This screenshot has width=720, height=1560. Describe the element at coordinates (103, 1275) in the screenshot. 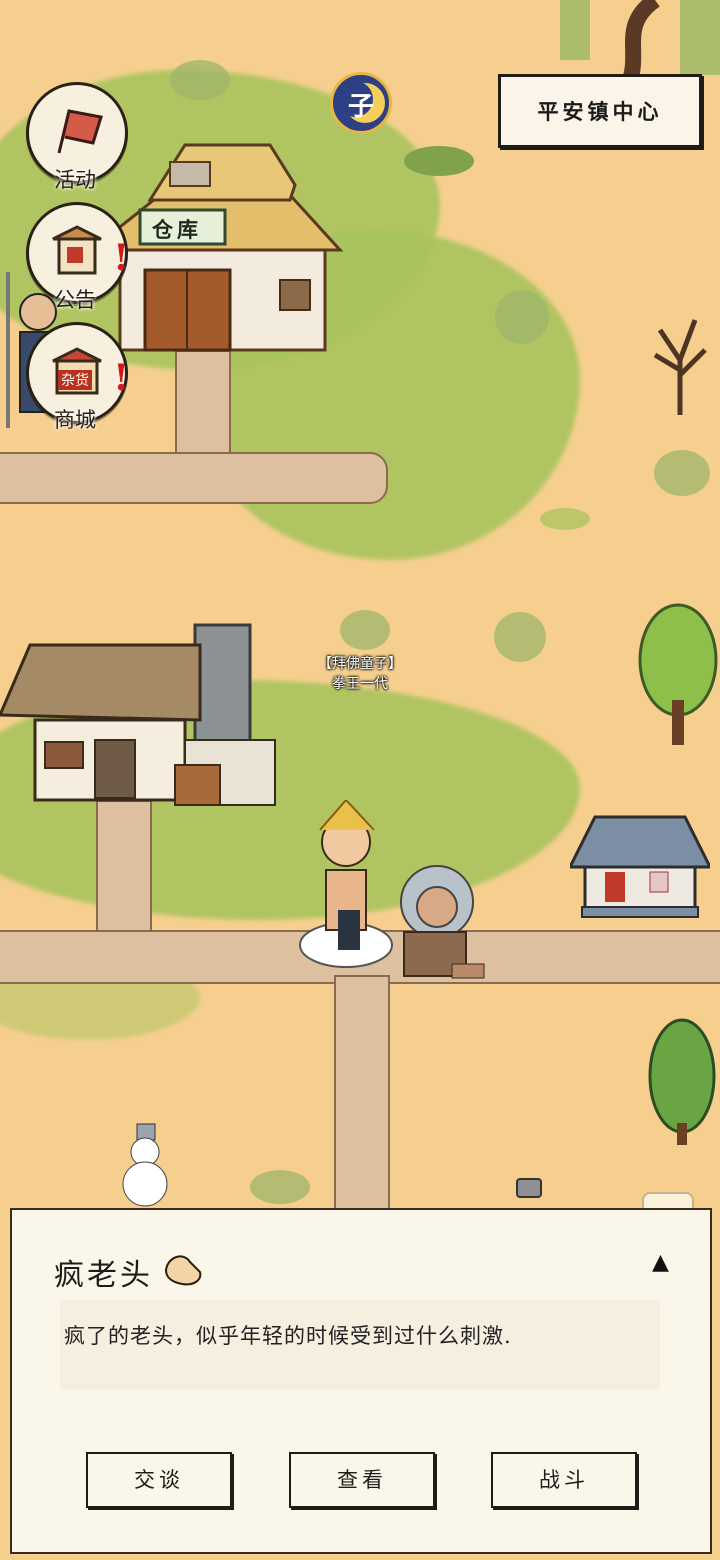

I see `npc-name: 疯老头` at that location.